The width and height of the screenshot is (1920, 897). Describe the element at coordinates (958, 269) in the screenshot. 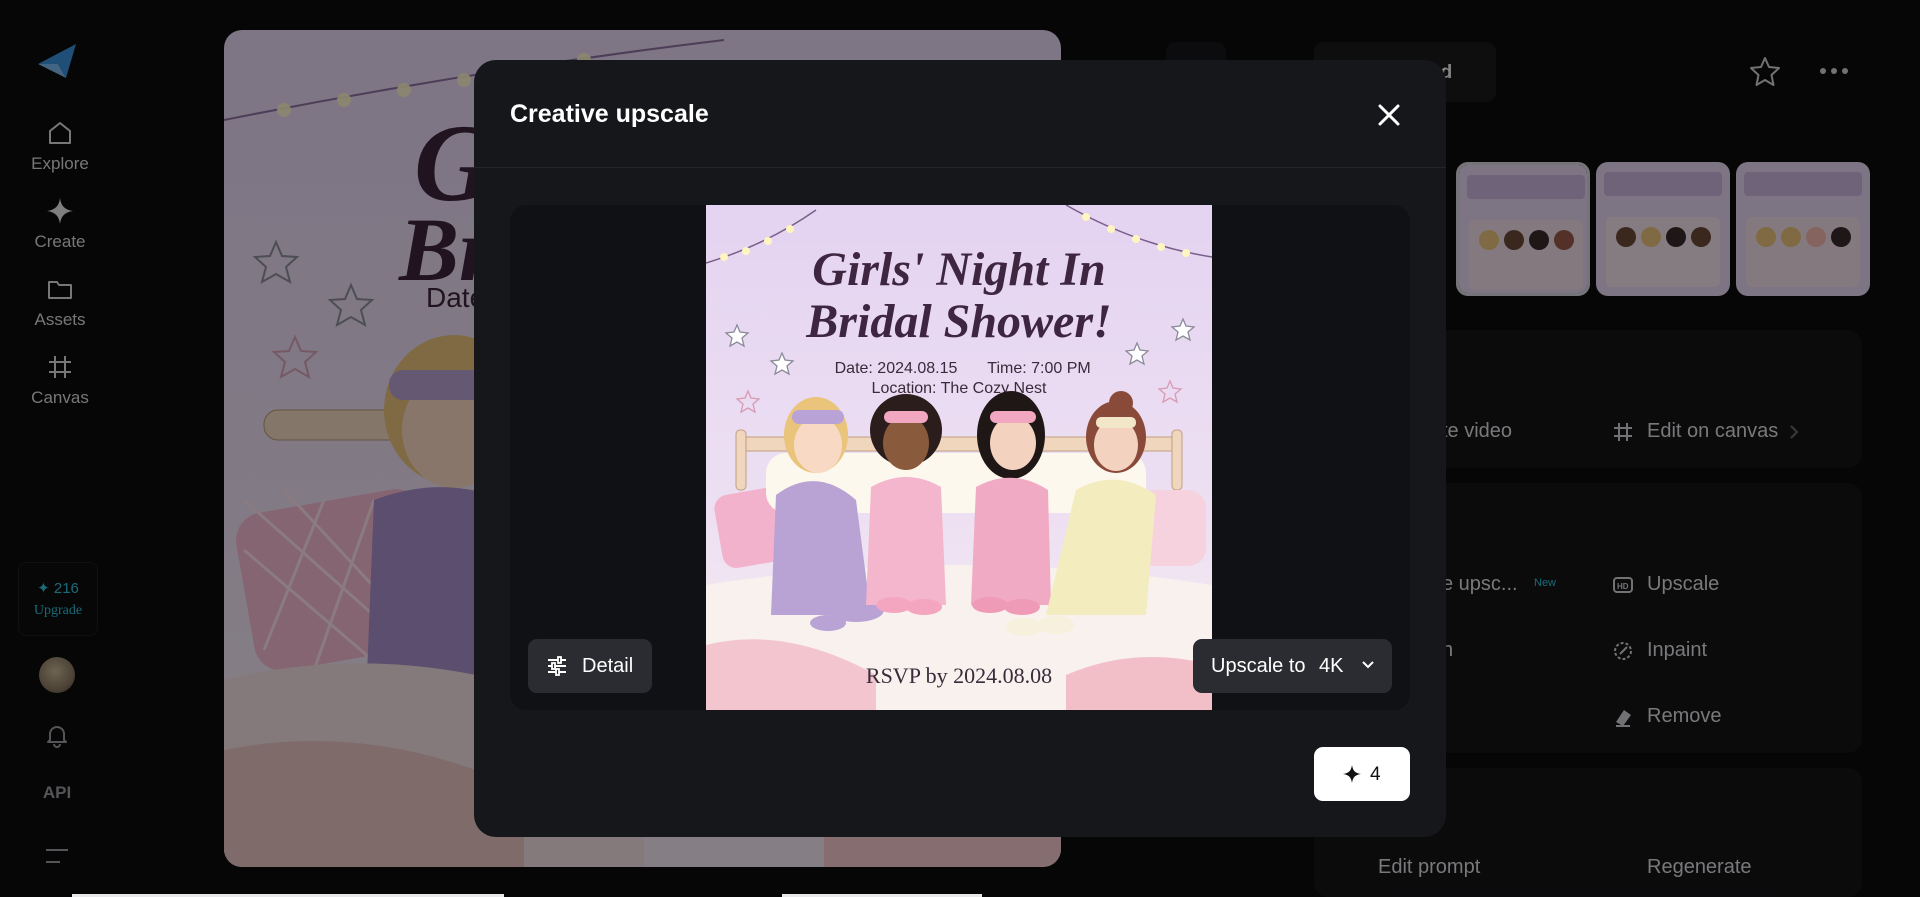

I see `invite-title-line1: Girls' Night In` at that location.